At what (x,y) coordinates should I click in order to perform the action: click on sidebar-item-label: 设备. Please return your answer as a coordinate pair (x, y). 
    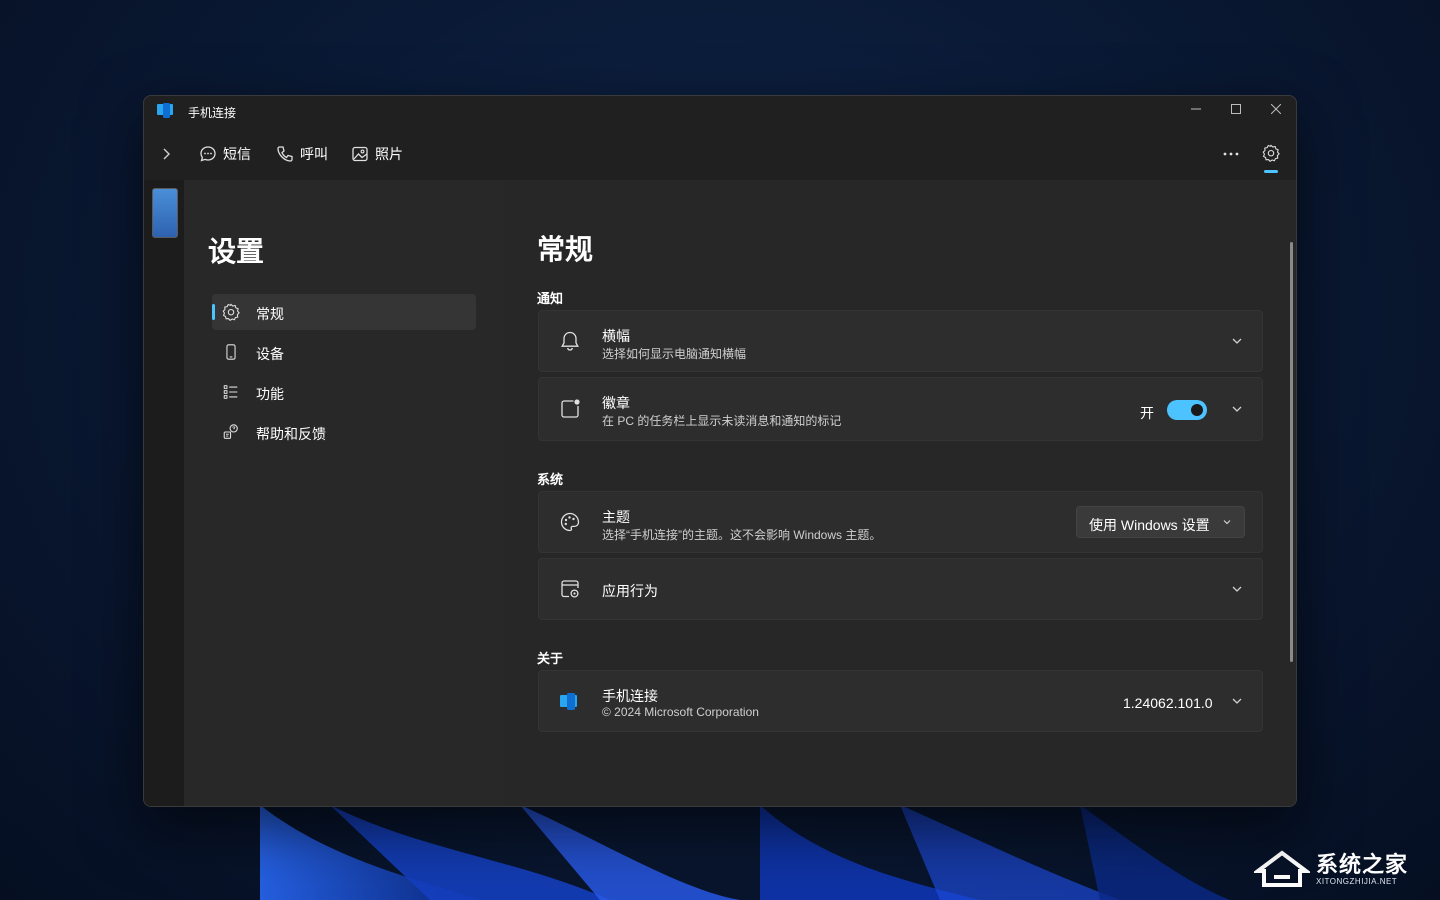
    Looking at the image, I should click on (270, 354).